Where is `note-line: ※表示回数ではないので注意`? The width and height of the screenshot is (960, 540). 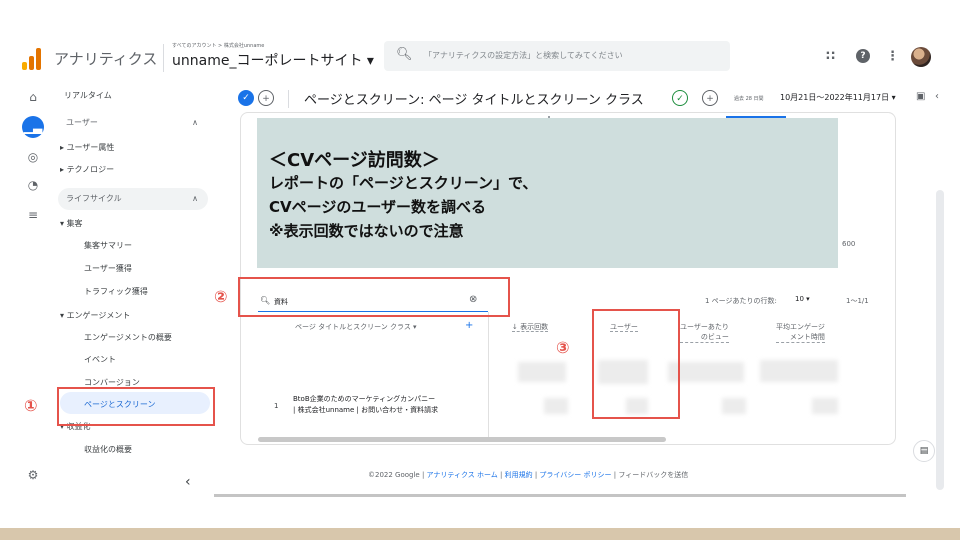
note-line: ※表示回数ではないので注意 is located at coordinates (366, 231).